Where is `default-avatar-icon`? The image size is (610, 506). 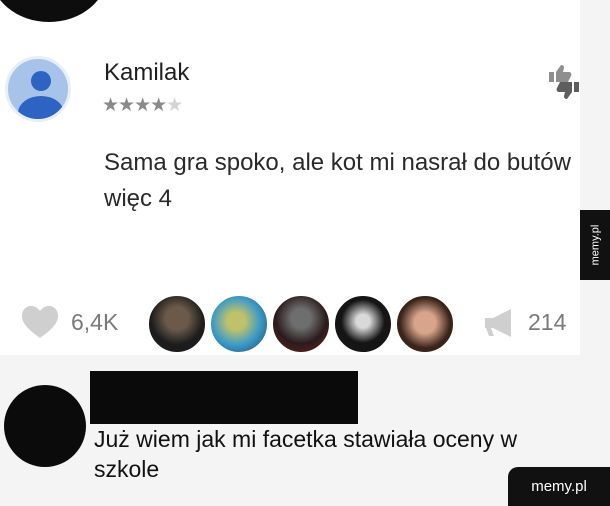
default-avatar-icon is located at coordinates (38, 89).